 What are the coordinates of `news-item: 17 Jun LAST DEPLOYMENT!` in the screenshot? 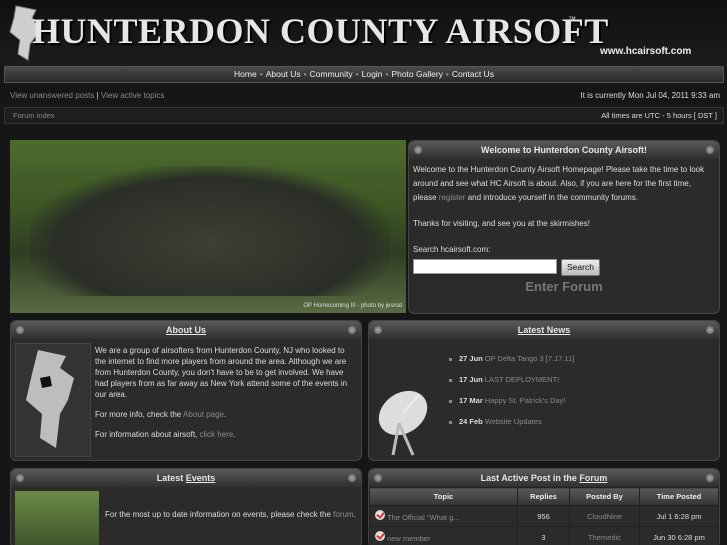 It's located at (511, 382).